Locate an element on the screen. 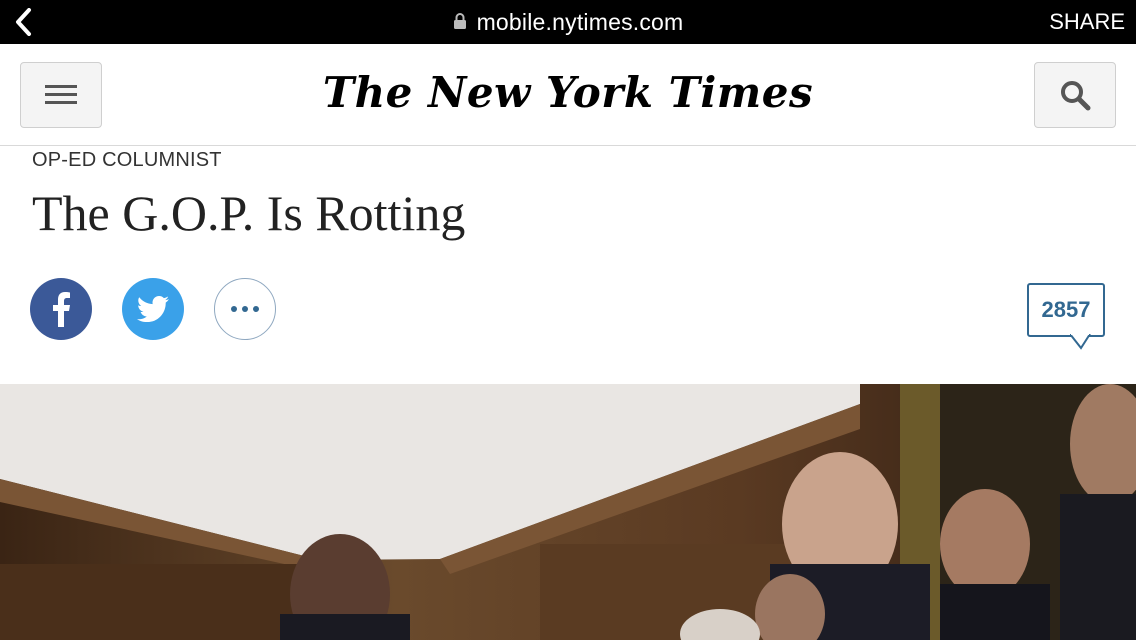 Image resolution: width=1136 pixels, height=640 pixels. more-icon is located at coordinates (245, 309).